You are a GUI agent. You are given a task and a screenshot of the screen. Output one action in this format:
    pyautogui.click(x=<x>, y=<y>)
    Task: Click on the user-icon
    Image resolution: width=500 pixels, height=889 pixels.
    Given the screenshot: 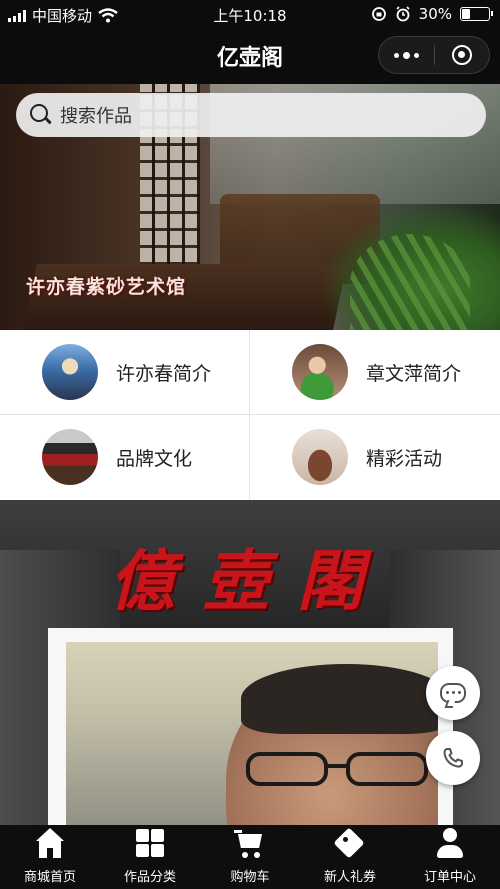 What is the action you would take?
    pyautogui.click(x=450, y=844)
    